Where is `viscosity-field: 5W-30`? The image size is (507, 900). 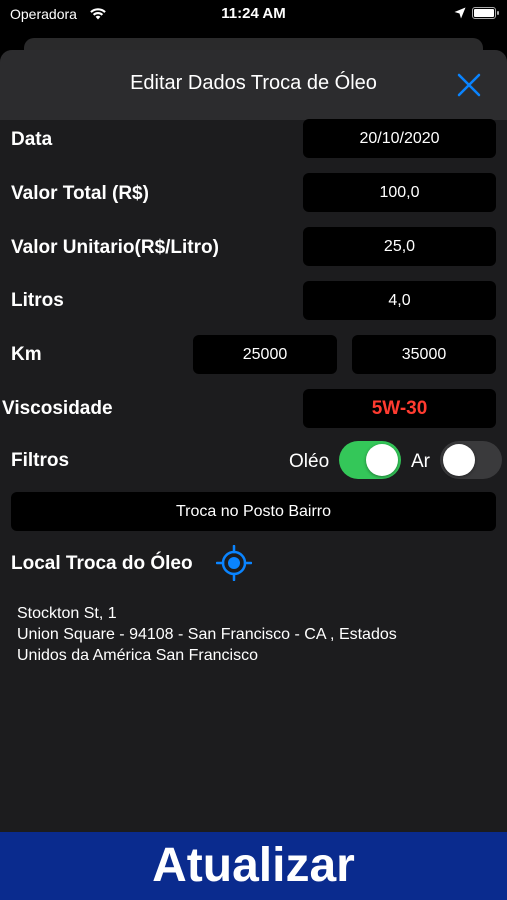 viscosity-field: 5W-30 is located at coordinates (399, 408).